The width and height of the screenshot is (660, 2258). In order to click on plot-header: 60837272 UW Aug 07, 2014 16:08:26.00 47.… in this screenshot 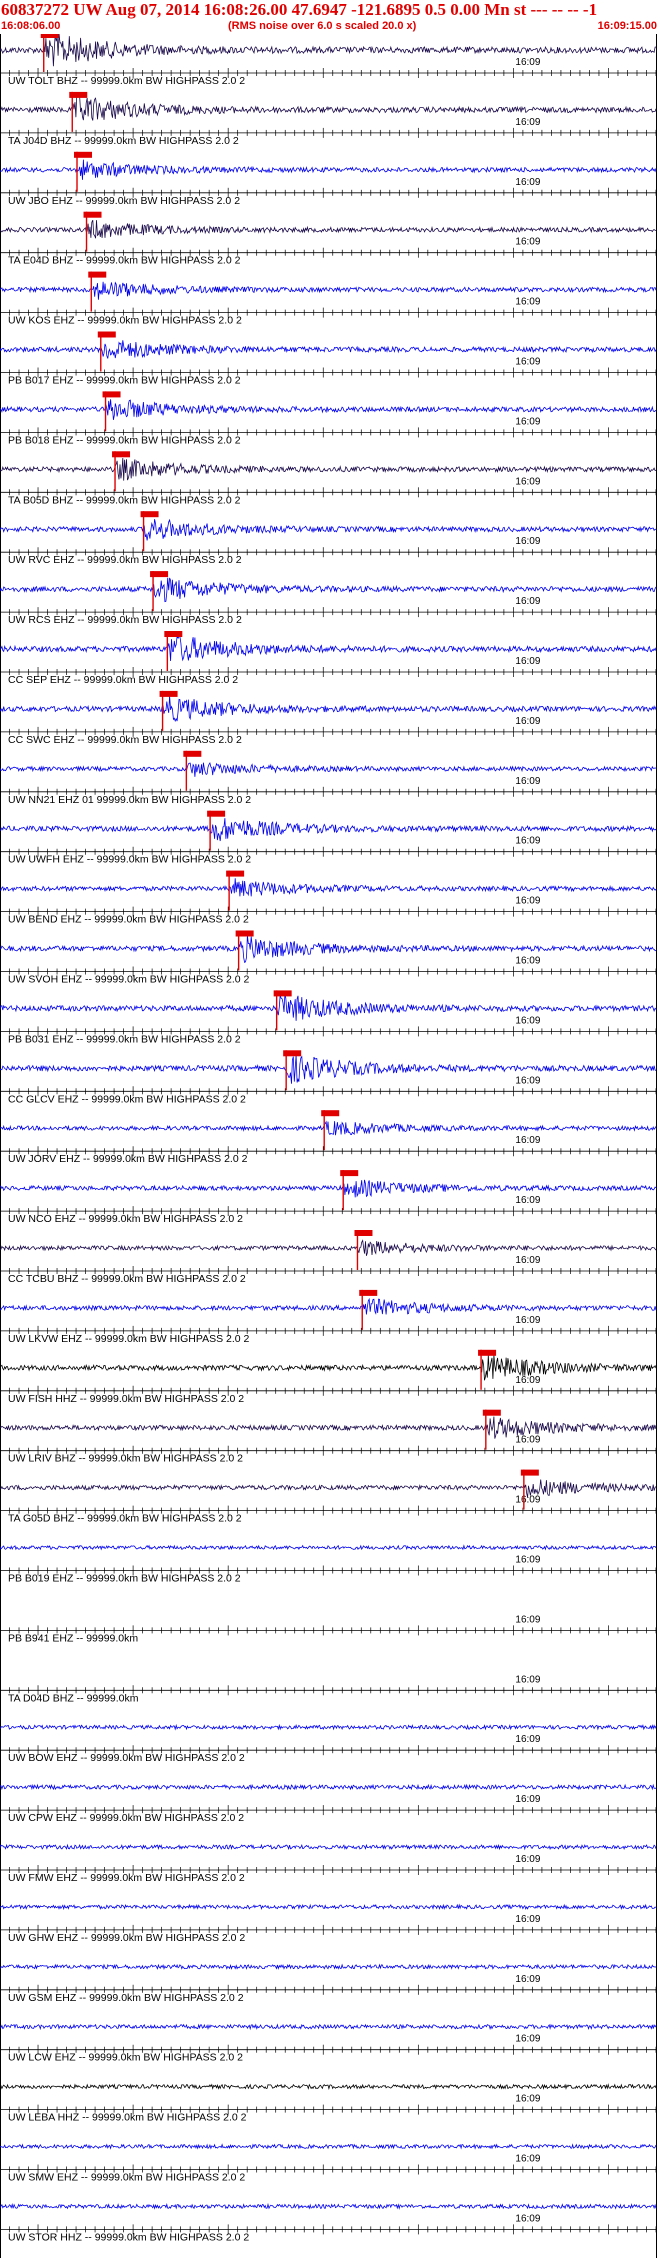, I will do `click(330, 17)`.